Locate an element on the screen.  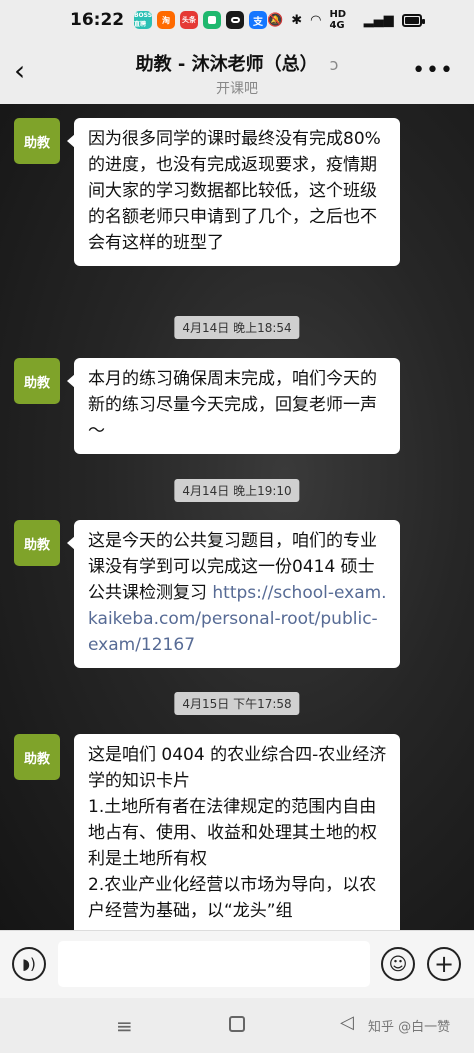
wifi-icon: ◠ is located at coordinates (316, 20).